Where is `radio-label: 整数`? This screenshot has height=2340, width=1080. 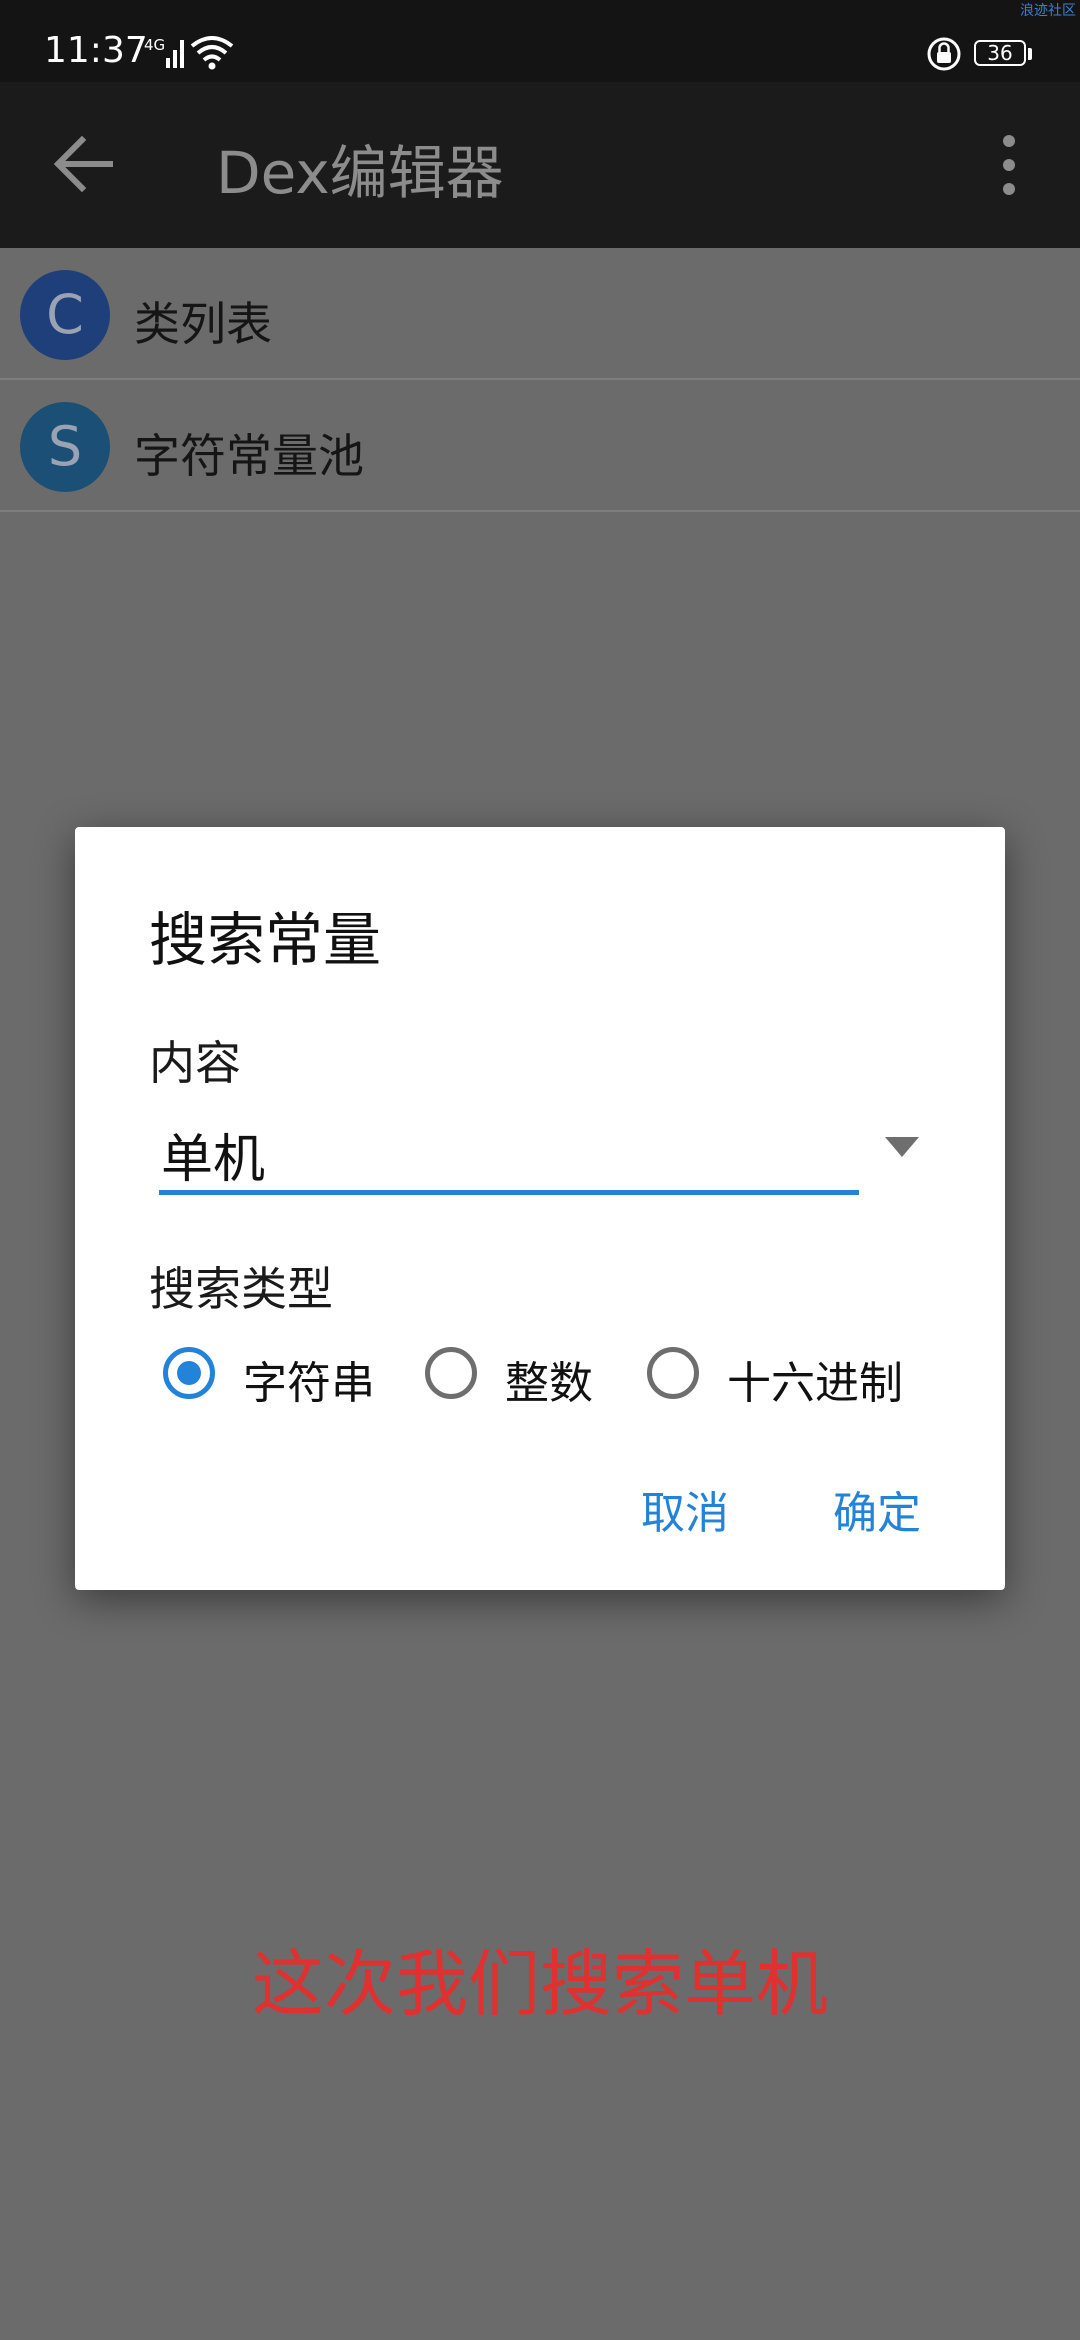
radio-label: 整数 is located at coordinates (549, 1379).